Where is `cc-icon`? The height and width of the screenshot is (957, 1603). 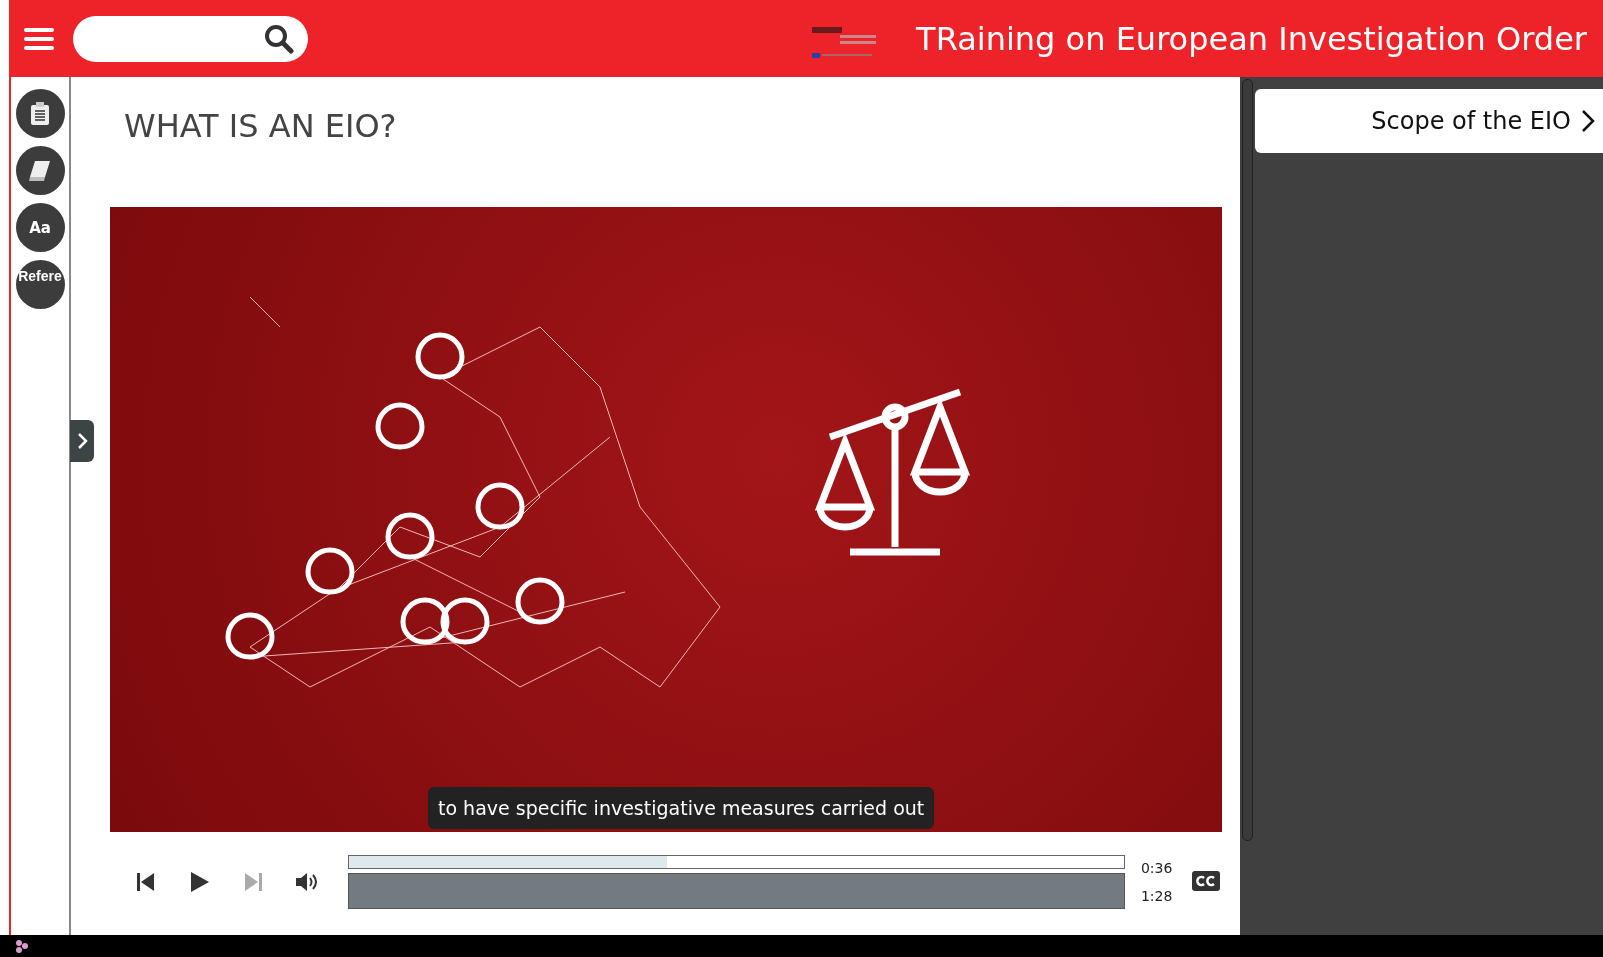
cc-icon is located at coordinates (1206, 881).